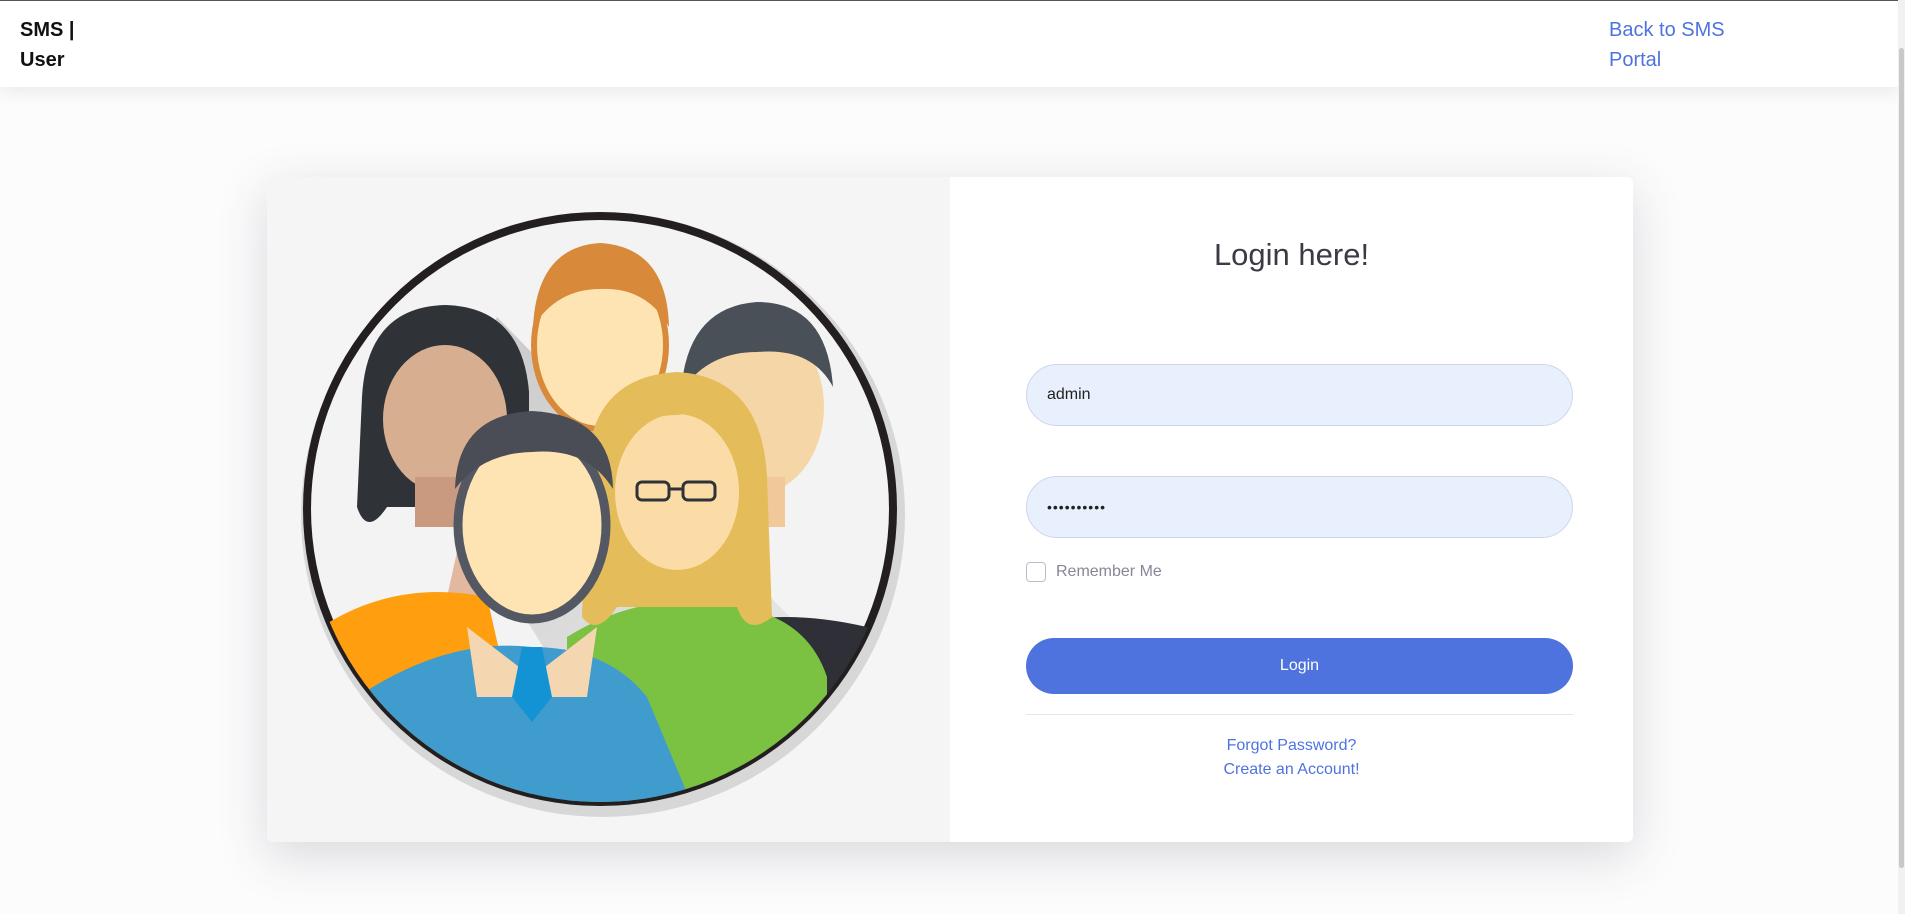 This screenshot has height=914, width=1905. Describe the element at coordinates (1299, 666) in the screenshot. I see `login-button: Login` at that location.